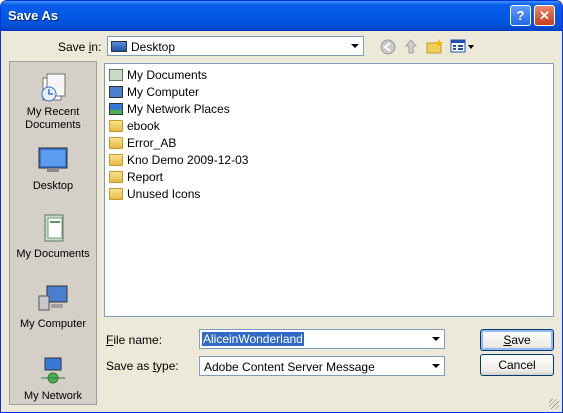 This screenshot has height=413, width=563. Describe the element at coordinates (53, 324) in the screenshot. I see `place-label: My Computer` at that location.